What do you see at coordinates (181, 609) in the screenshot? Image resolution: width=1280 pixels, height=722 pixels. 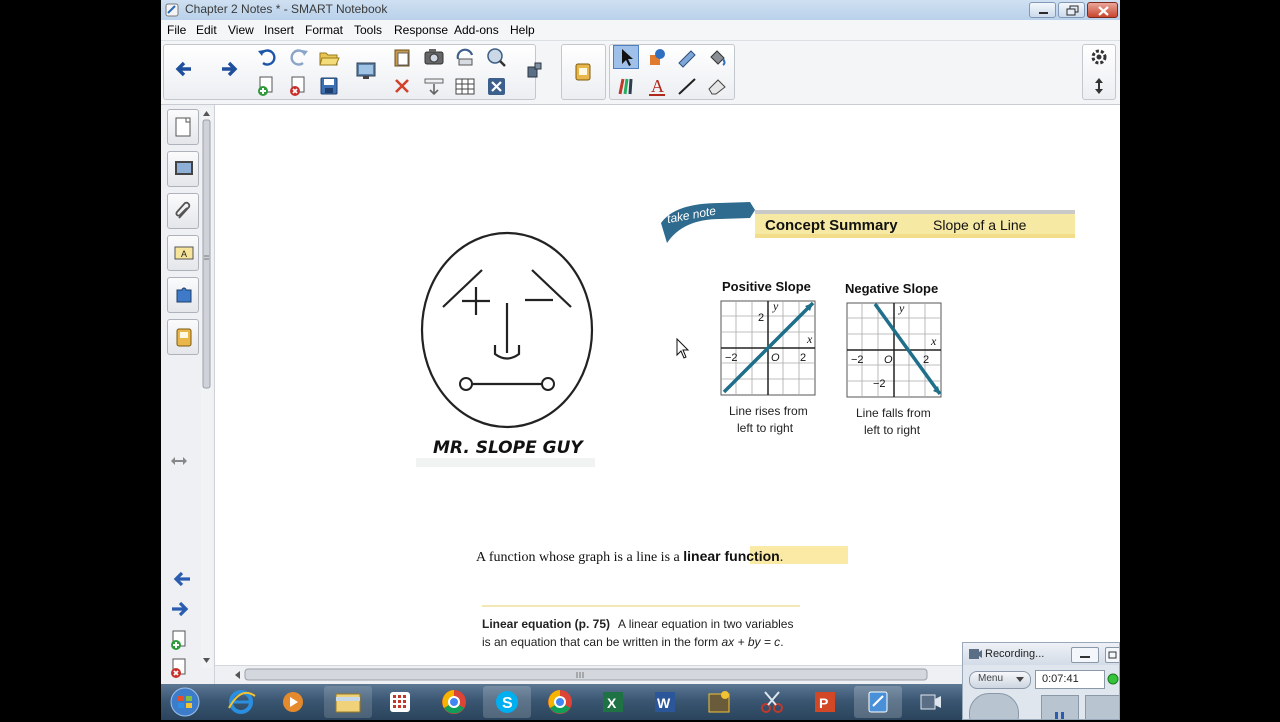 I see `next-page-arrow-icon` at bounding box center [181, 609].